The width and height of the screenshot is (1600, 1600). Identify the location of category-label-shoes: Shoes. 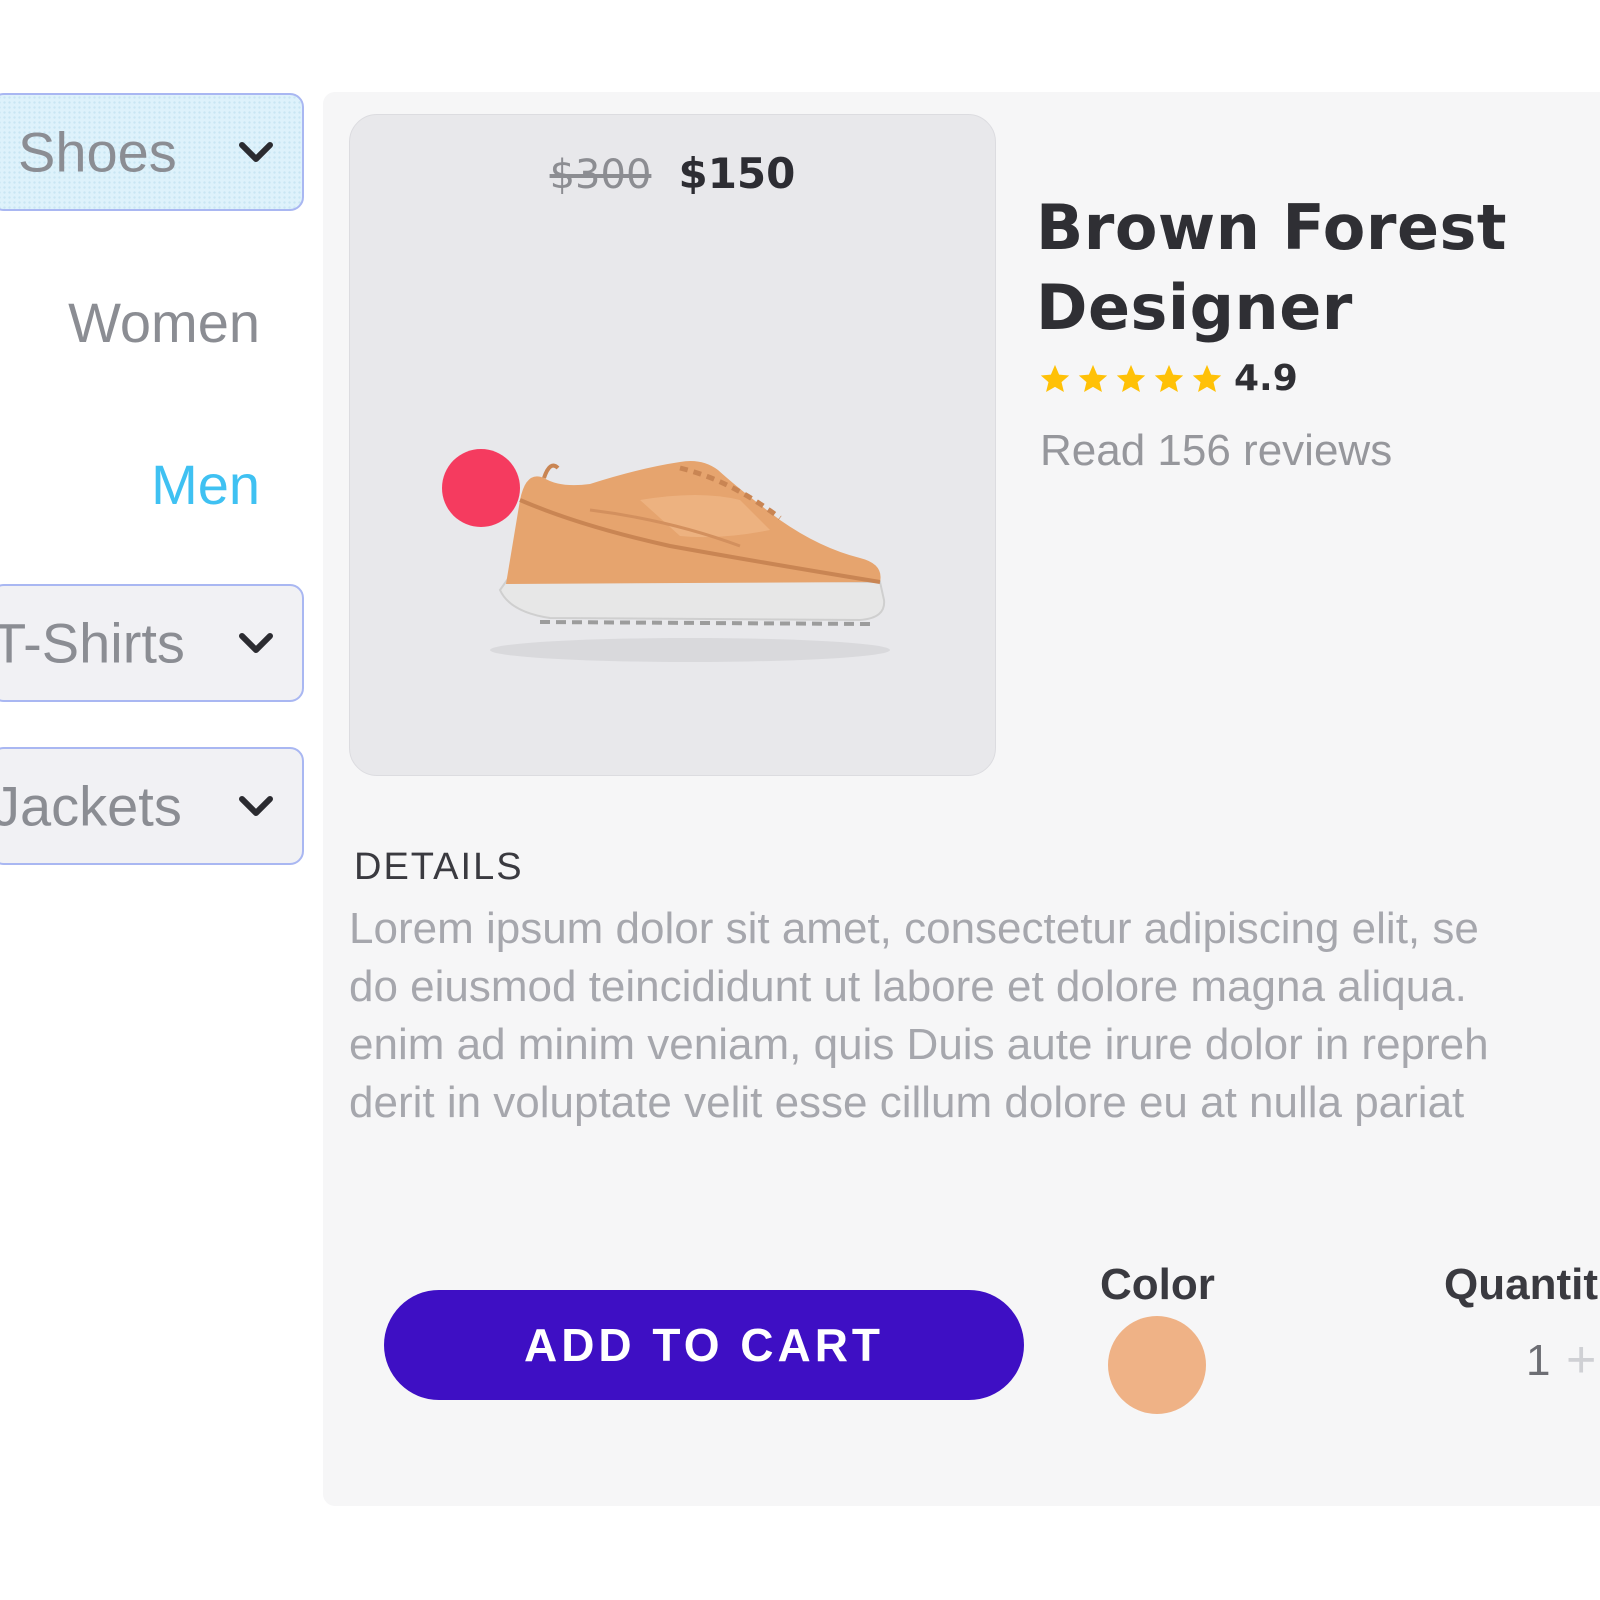
(97, 152).